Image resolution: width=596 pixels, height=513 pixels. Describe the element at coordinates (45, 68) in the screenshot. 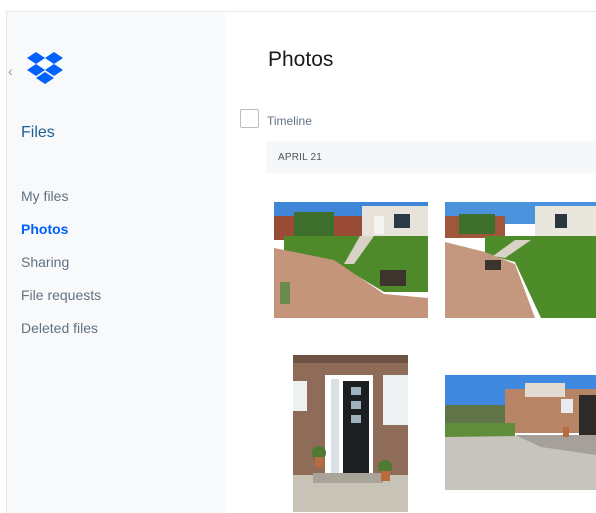

I see `dropbox-logo-icon` at that location.